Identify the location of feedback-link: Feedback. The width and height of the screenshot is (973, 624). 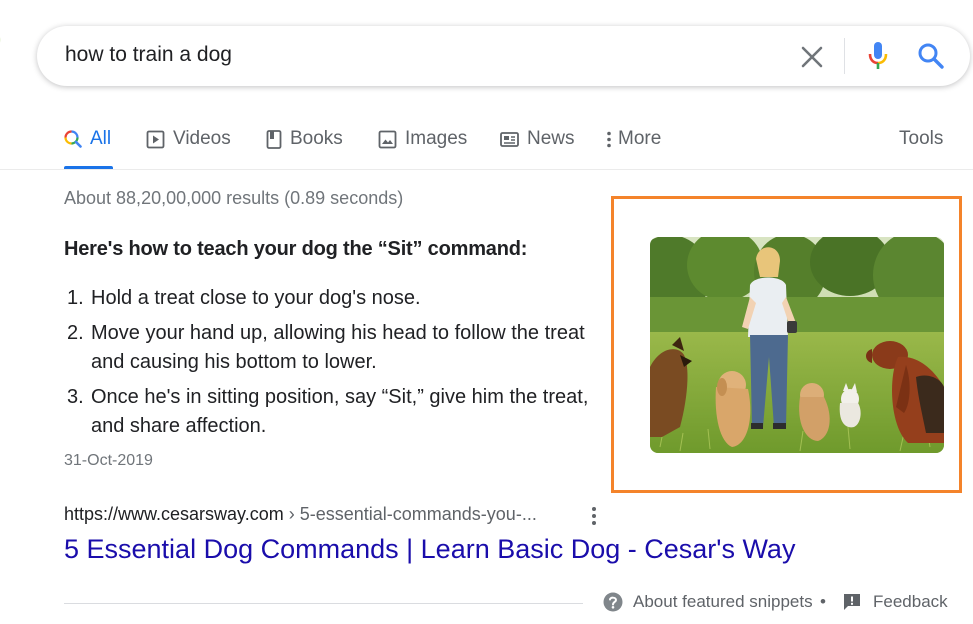
(895, 602).